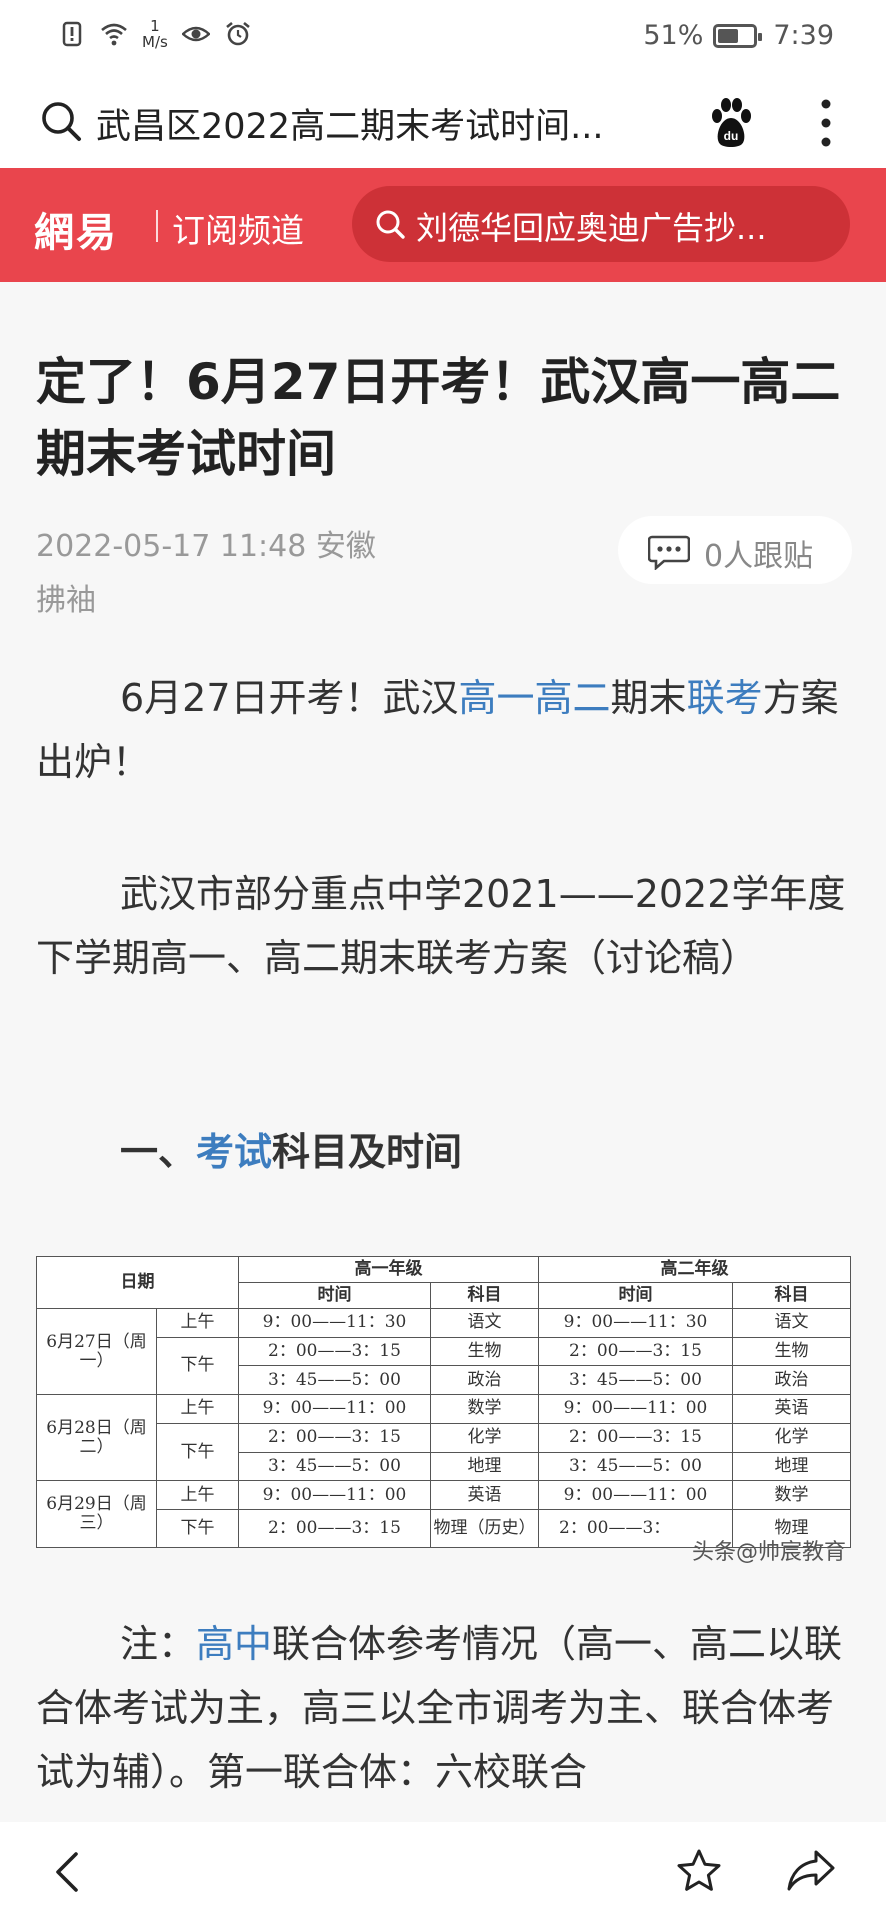  What do you see at coordinates (673, 35) in the screenshot?
I see `battery-percent: 51%` at bounding box center [673, 35].